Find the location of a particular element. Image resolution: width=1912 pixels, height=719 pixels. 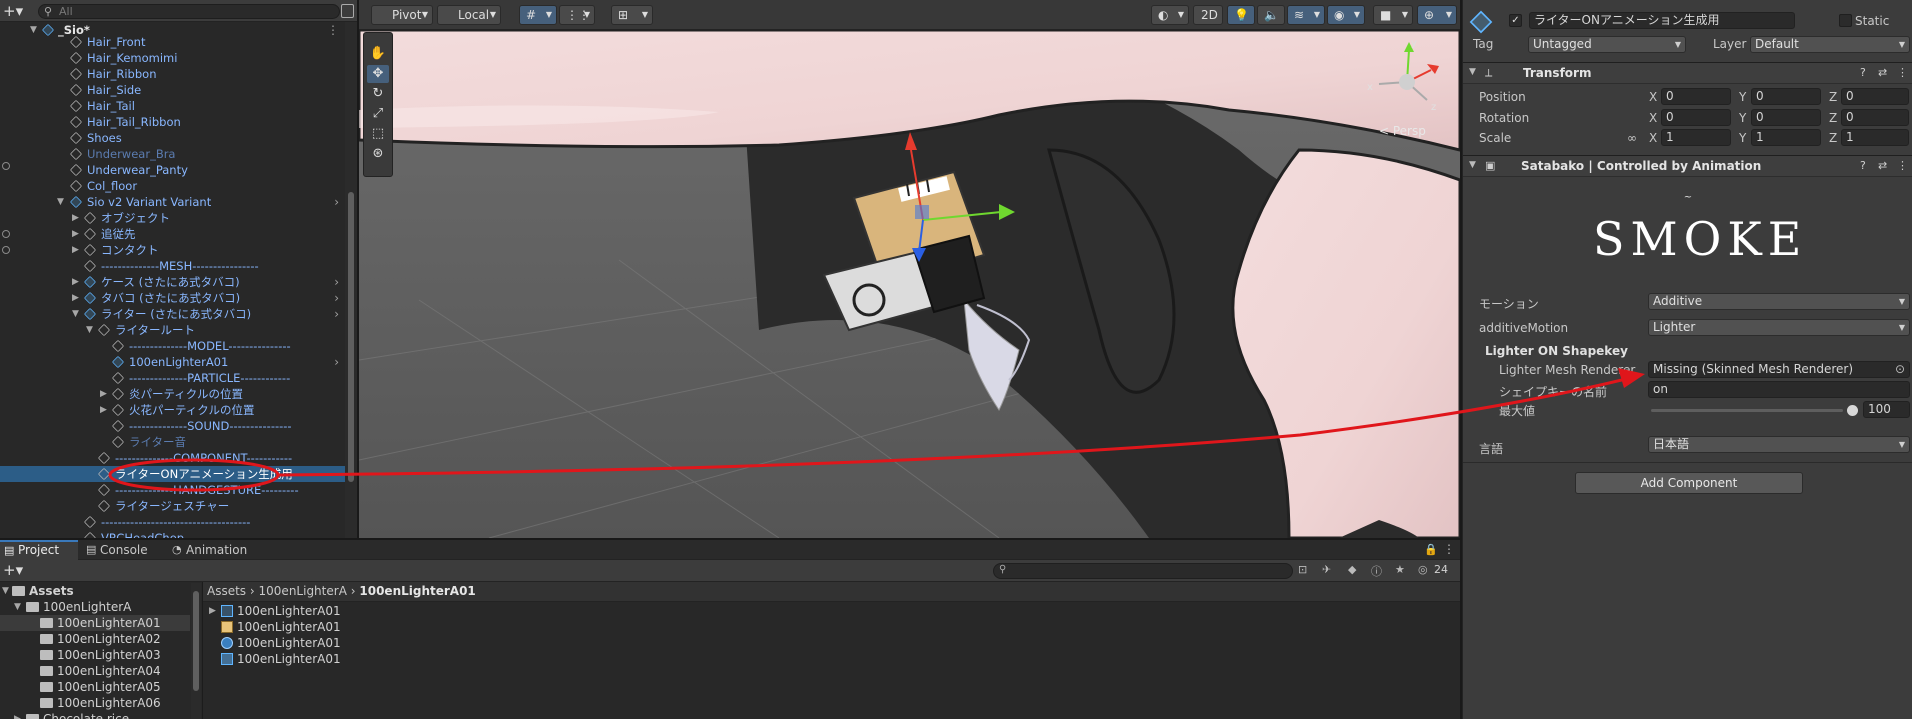

favorite-star-icon: ★ is located at coordinates (1400, 569).